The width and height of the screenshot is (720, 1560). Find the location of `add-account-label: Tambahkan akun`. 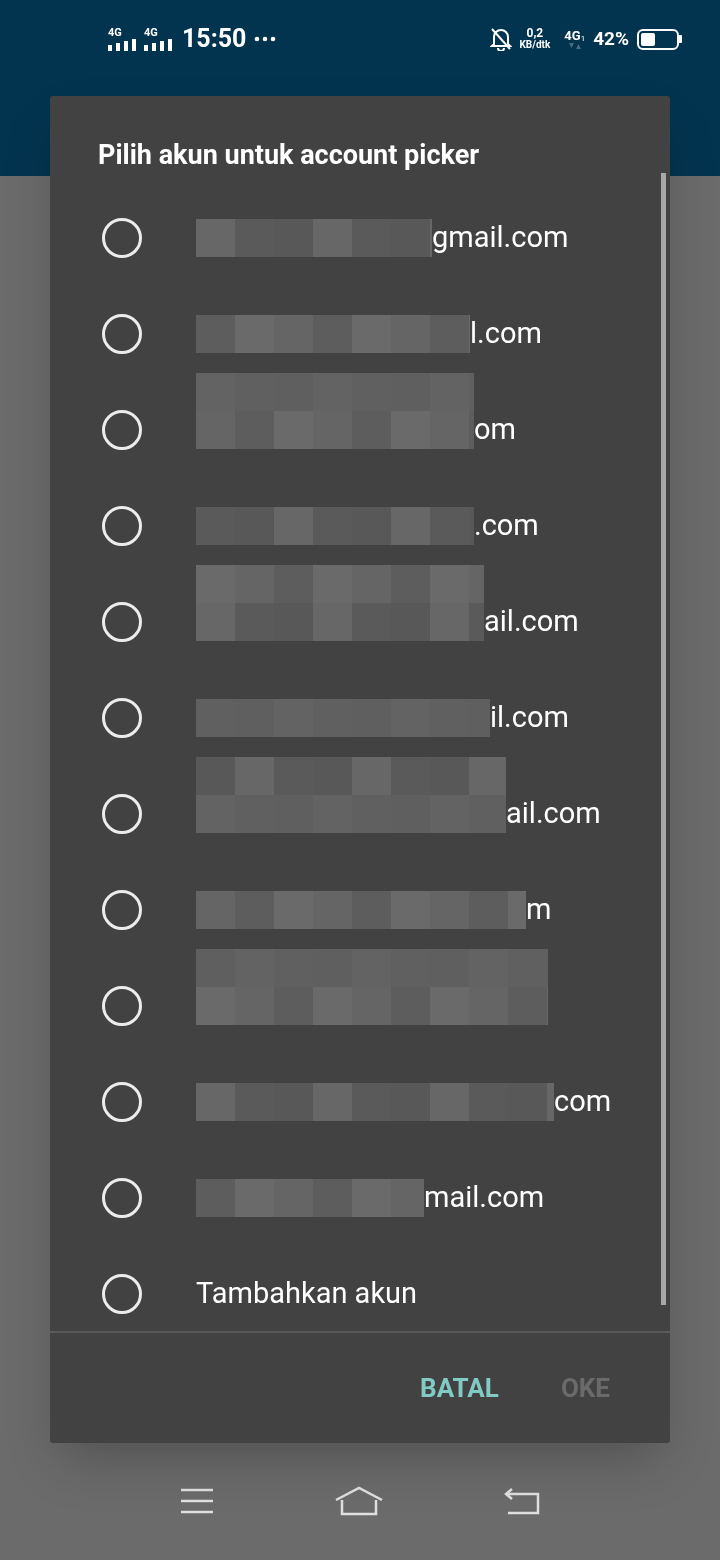

add-account-label: Tambahkan akun is located at coordinates (307, 1294).